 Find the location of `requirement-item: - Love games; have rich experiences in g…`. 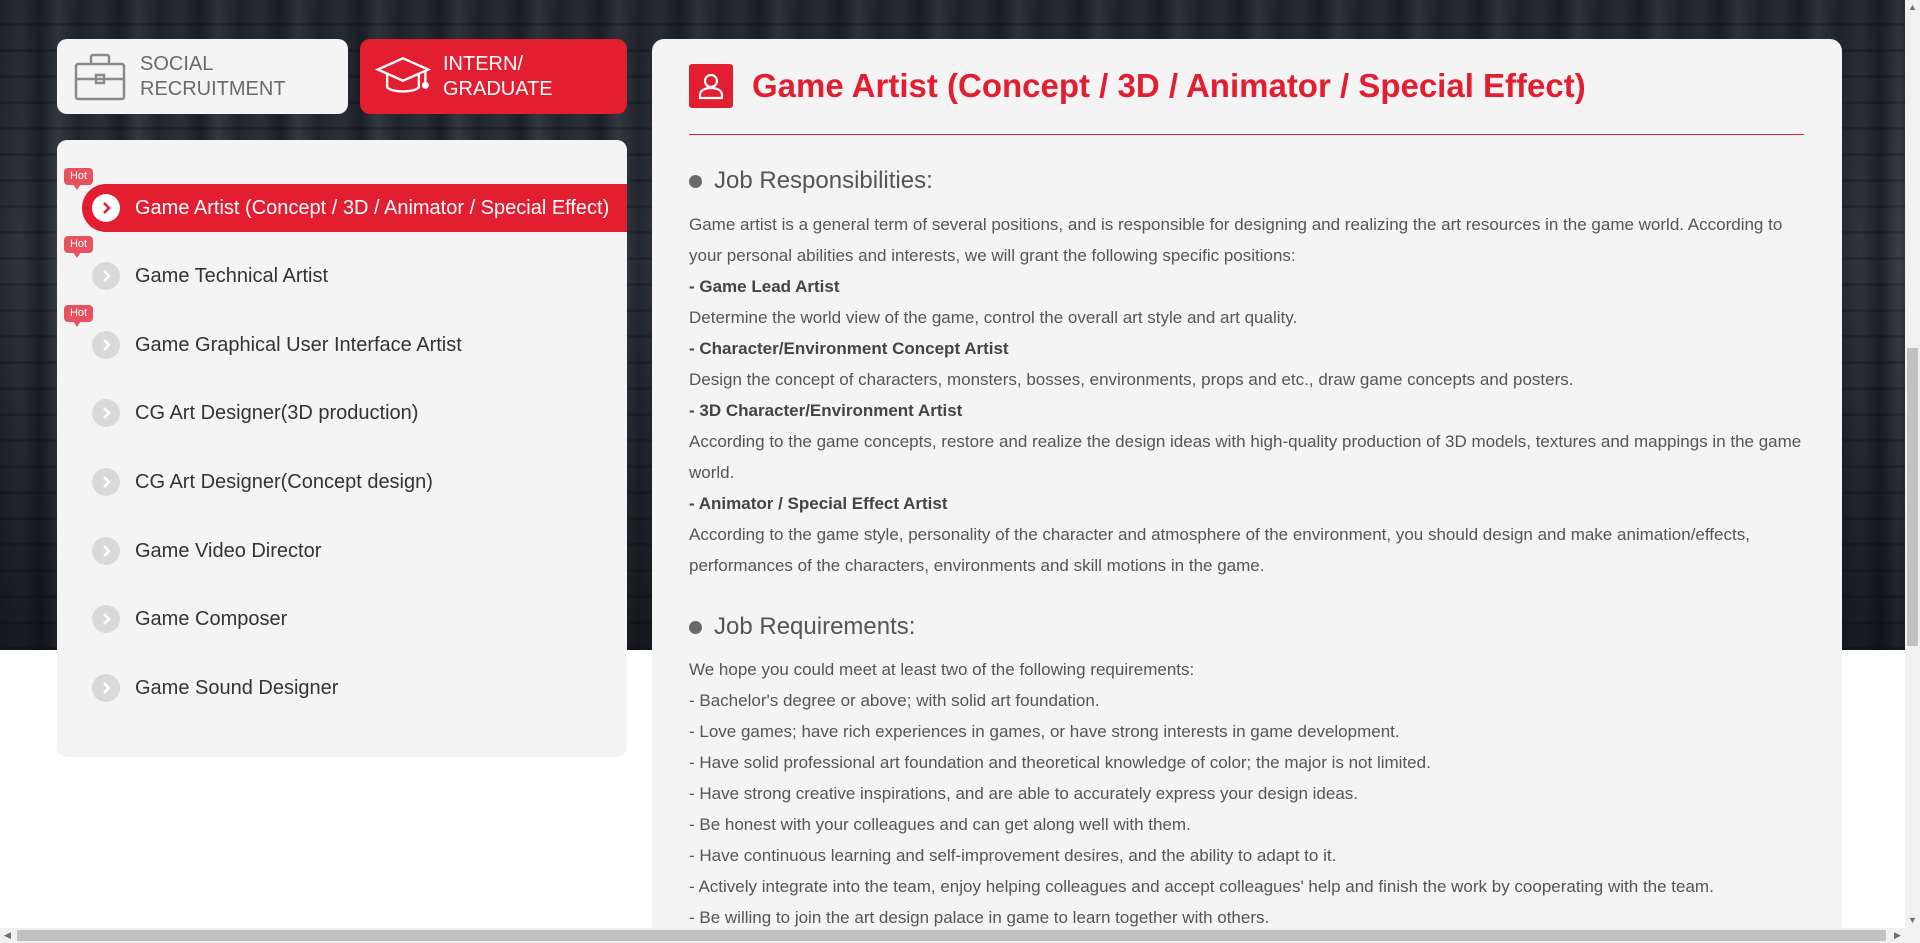

requirement-item: - Love games; have rich experiences in g… is located at coordinates (1044, 731).